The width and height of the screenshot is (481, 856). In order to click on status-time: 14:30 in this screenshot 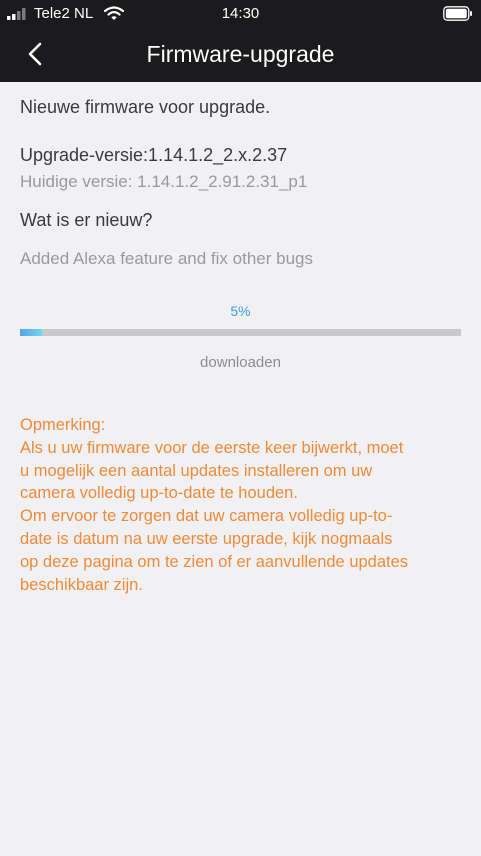, I will do `click(240, 13)`.